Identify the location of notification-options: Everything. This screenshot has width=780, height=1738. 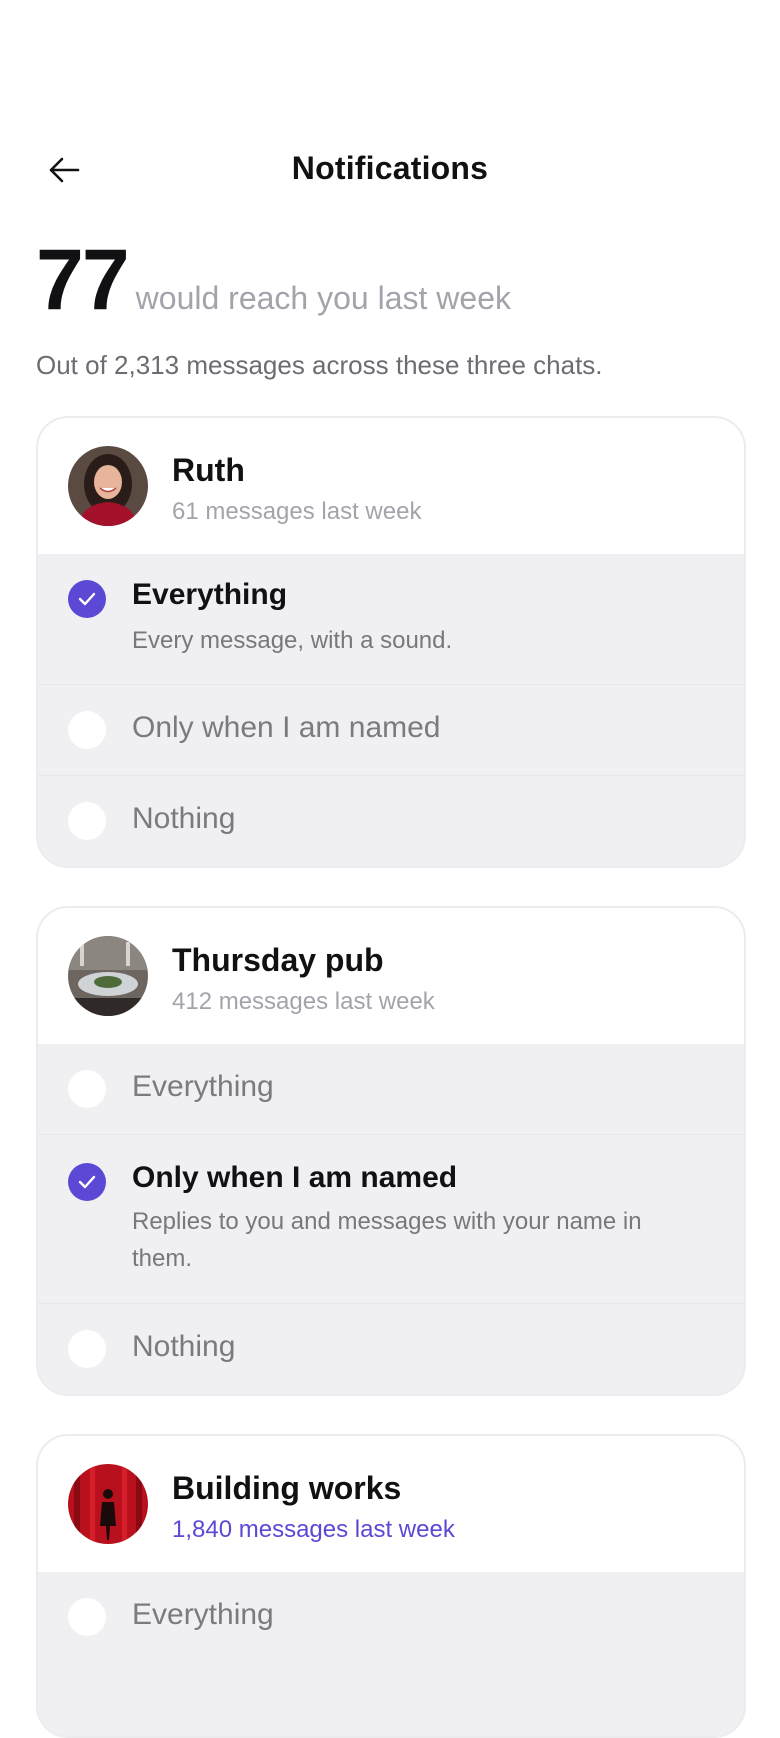
(391, 1617).